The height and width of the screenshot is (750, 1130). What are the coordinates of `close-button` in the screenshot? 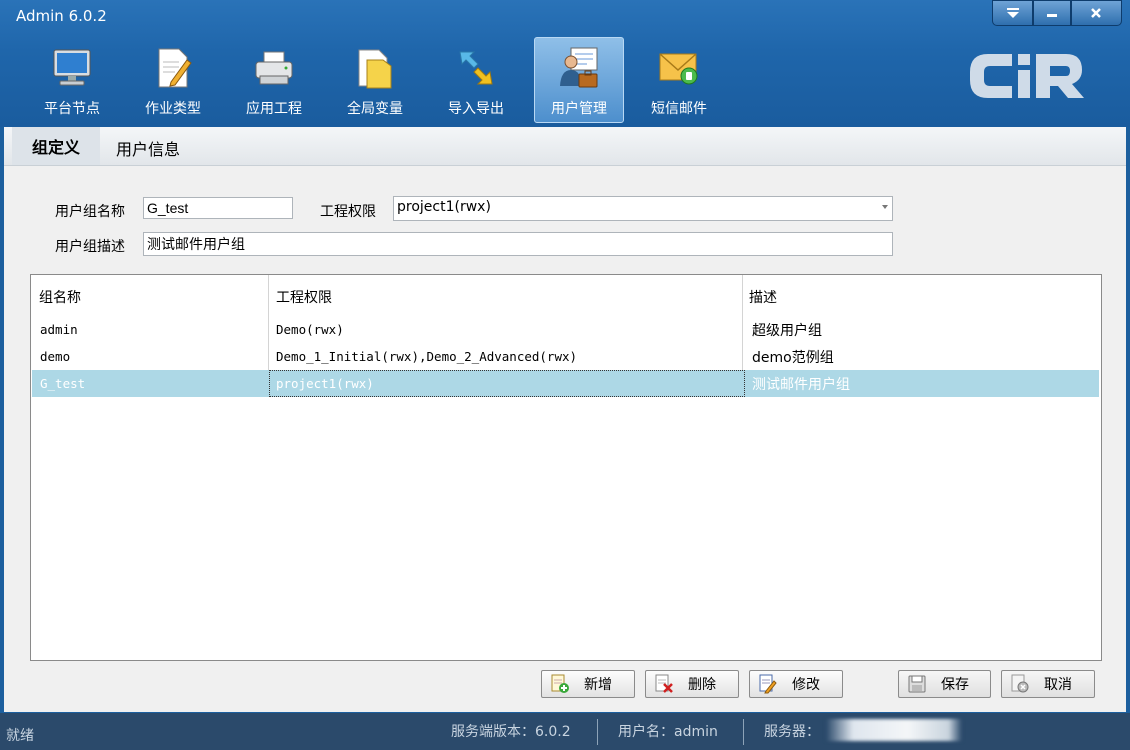 It's located at (1096, 13).